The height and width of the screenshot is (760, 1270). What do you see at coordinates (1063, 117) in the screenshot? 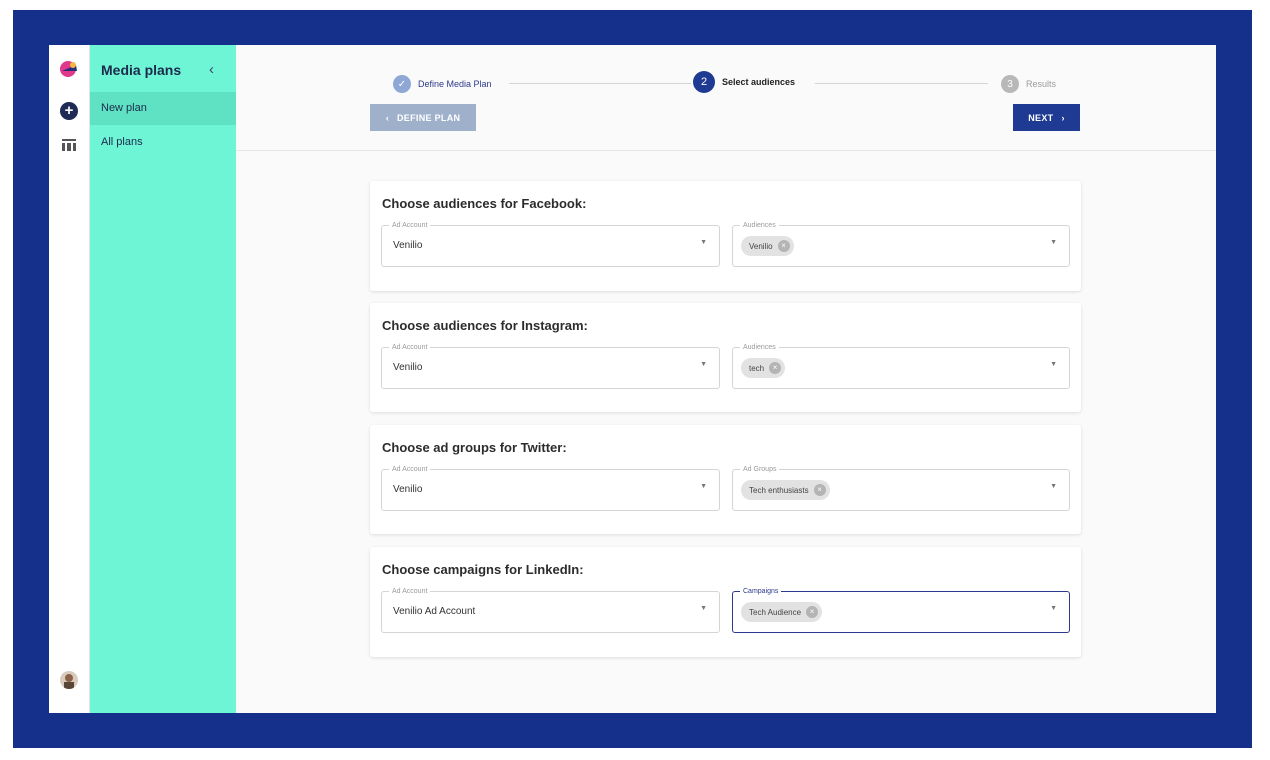
I see `chevron-right-icon: ›` at bounding box center [1063, 117].